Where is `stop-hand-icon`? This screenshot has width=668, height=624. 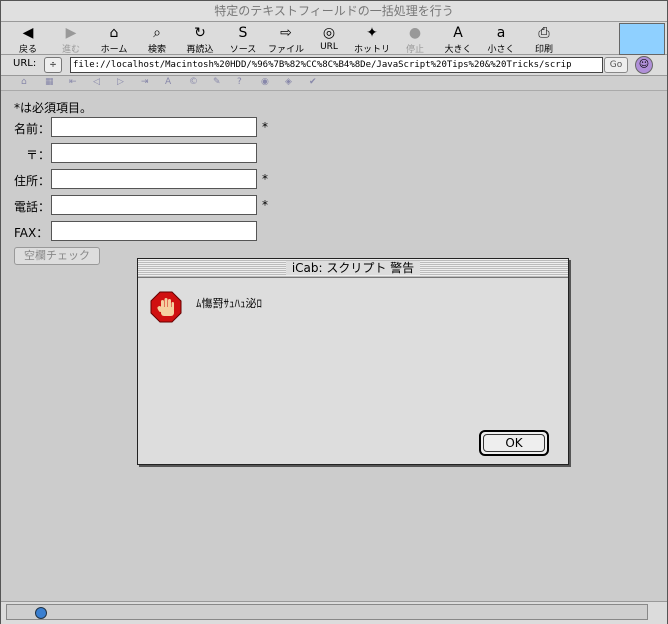
stop-hand-icon is located at coordinates (166, 307).